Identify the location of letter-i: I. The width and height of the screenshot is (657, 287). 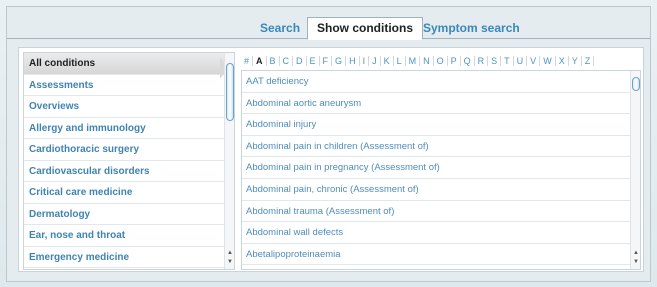
(365, 61).